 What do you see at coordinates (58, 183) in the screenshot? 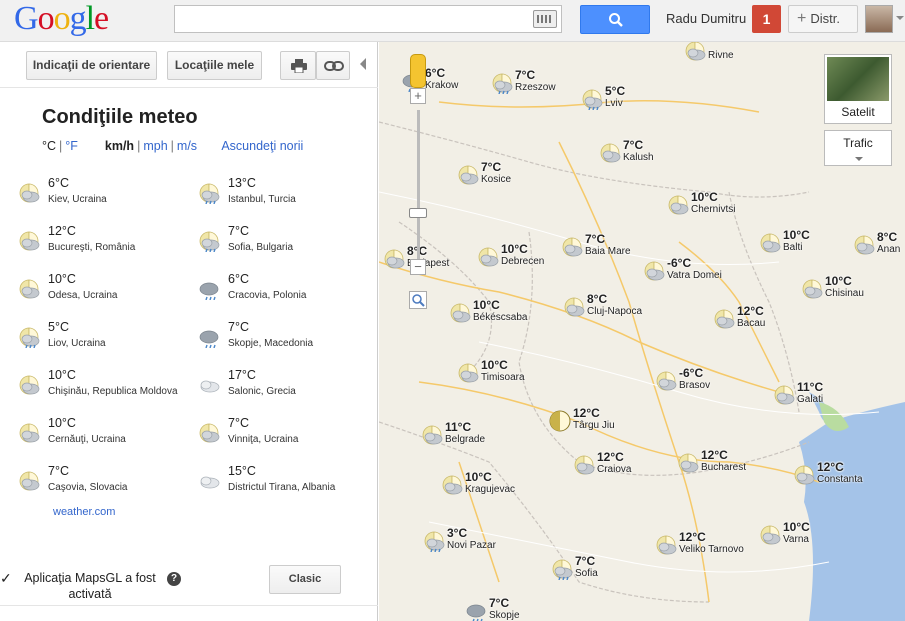
I see `weather-temp: 6°C` at bounding box center [58, 183].